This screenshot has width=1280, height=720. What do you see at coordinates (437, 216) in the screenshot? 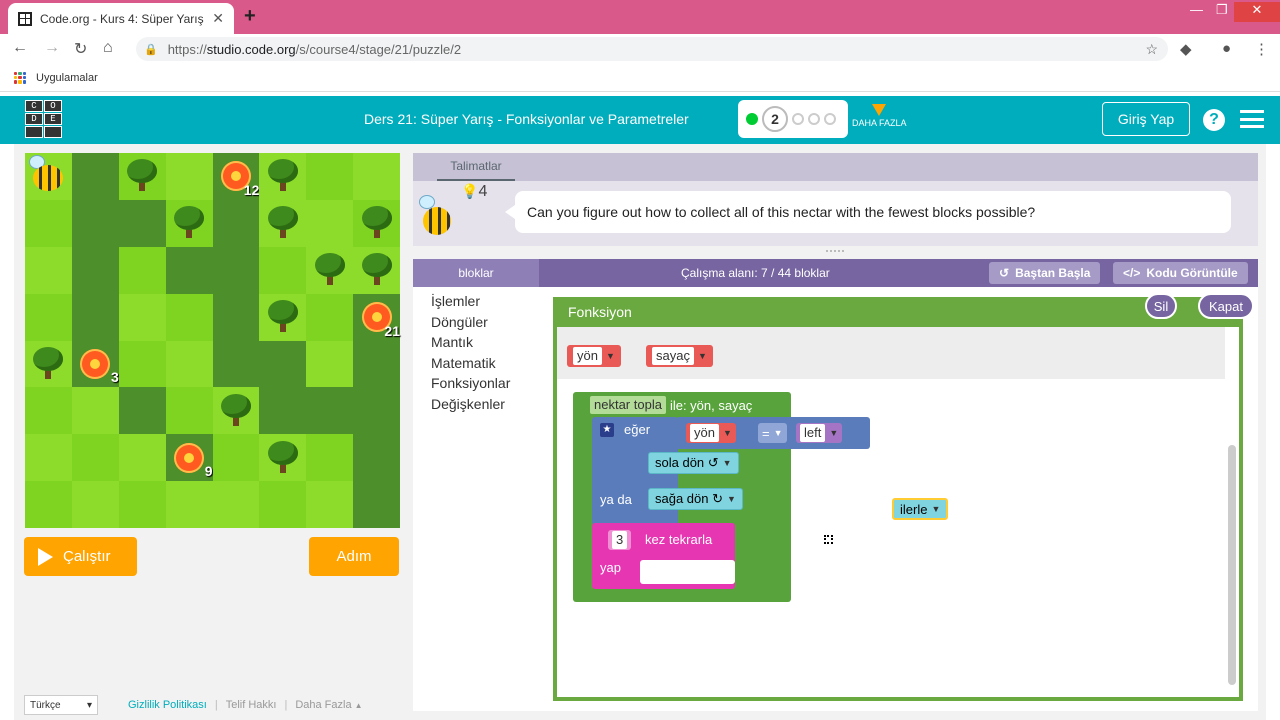
I see `instructions-bee-icon` at bounding box center [437, 216].